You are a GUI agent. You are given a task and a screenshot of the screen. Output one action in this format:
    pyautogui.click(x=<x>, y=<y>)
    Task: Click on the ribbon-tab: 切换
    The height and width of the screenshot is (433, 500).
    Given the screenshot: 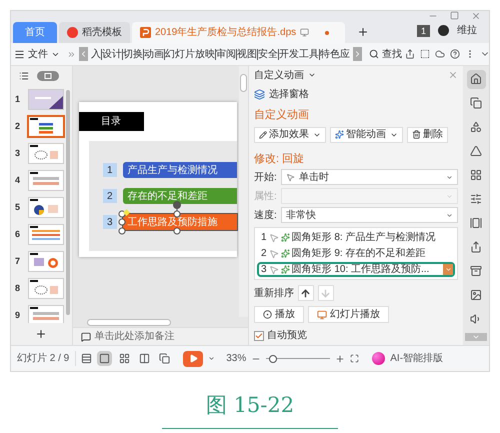 What is the action you would take?
    pyautogui.click(x=133, y=54)
    